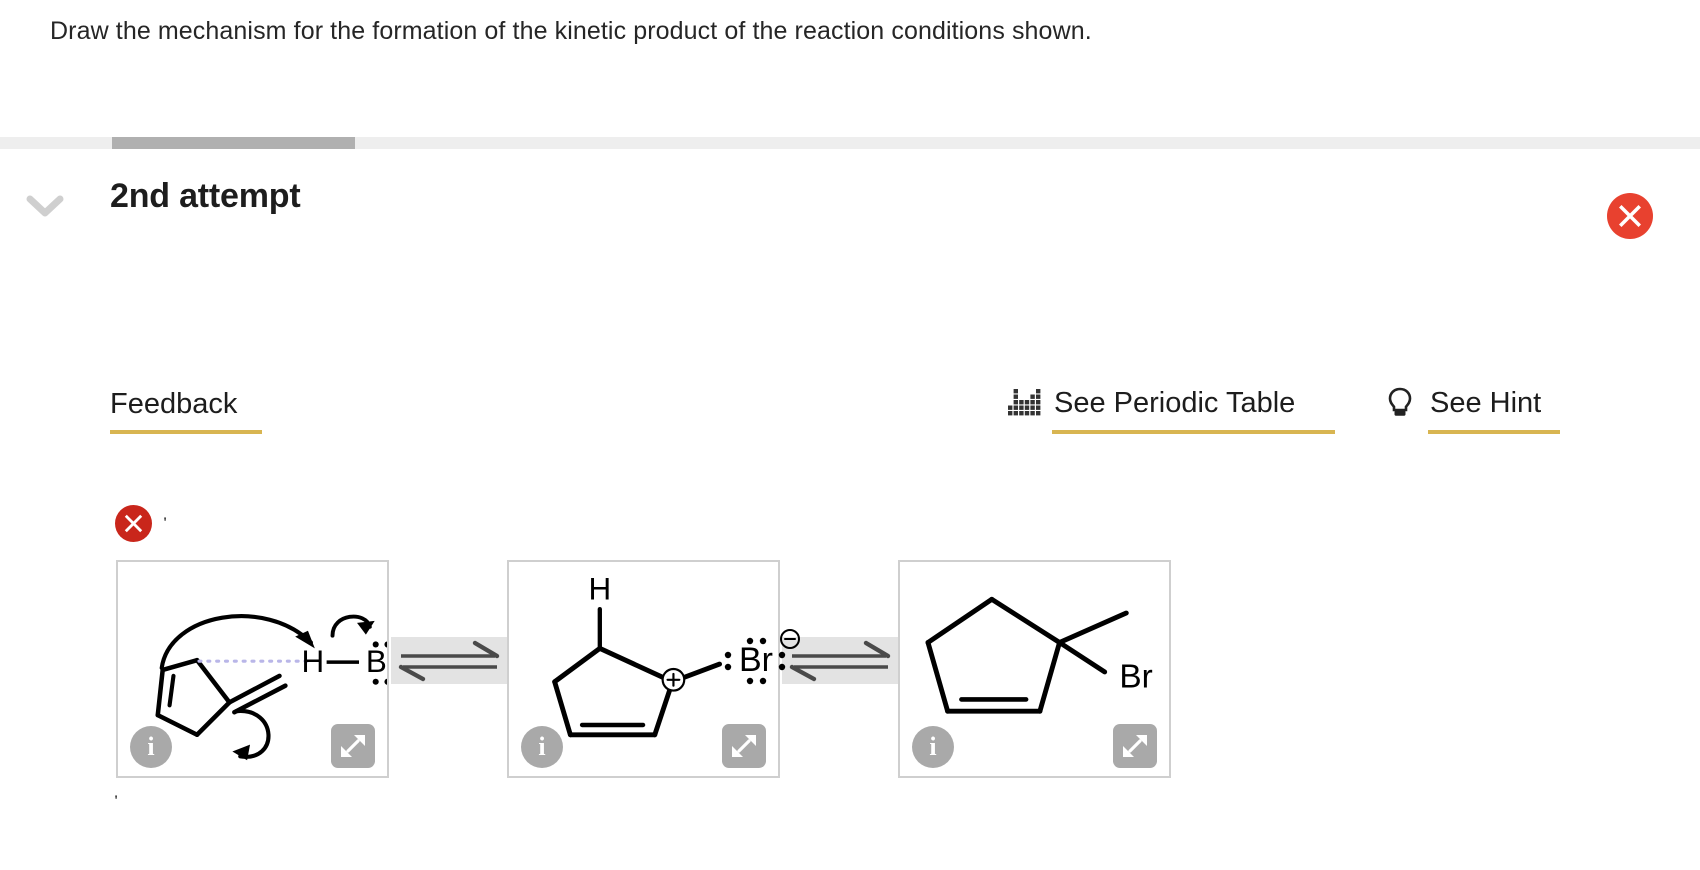 The width and height of the screenshot is (1700, 870). I want to click on feedback-label: Feedback, so click(174, 404).